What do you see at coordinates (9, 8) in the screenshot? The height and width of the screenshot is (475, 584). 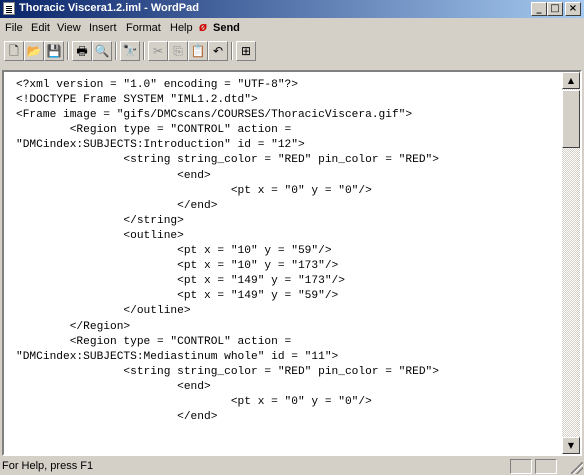 I see `document-icon` at bounding box center [9, 8].